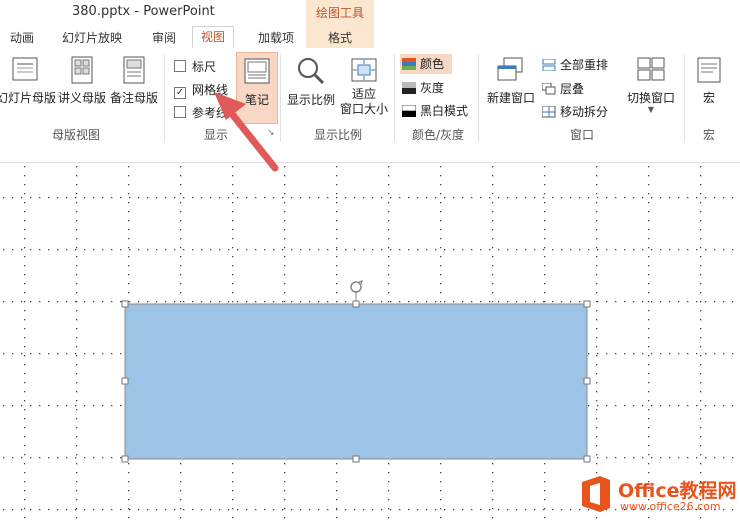  I want to click on tab-view: 视图, so click(213, 37).